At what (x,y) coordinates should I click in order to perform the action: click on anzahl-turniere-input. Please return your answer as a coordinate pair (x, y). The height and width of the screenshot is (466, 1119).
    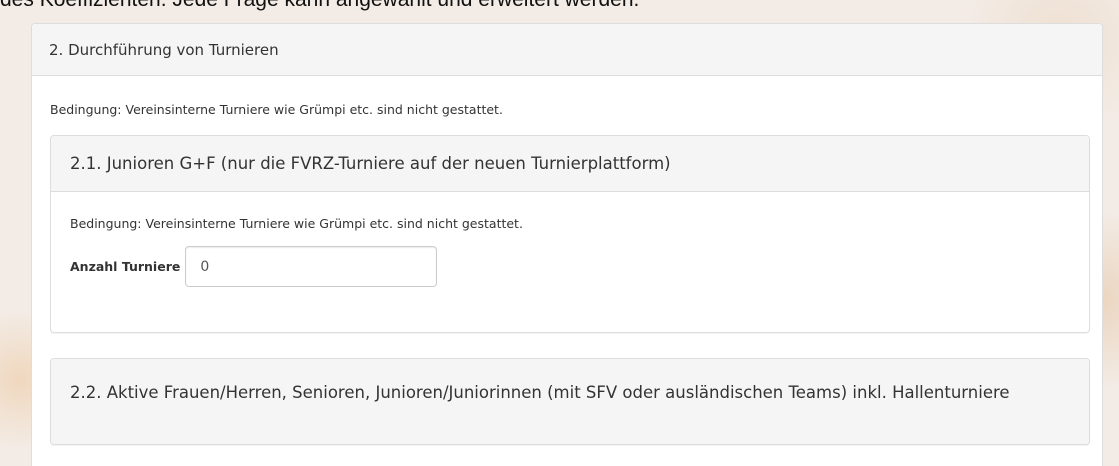
    Looking at the image, I should click on (311, 266).